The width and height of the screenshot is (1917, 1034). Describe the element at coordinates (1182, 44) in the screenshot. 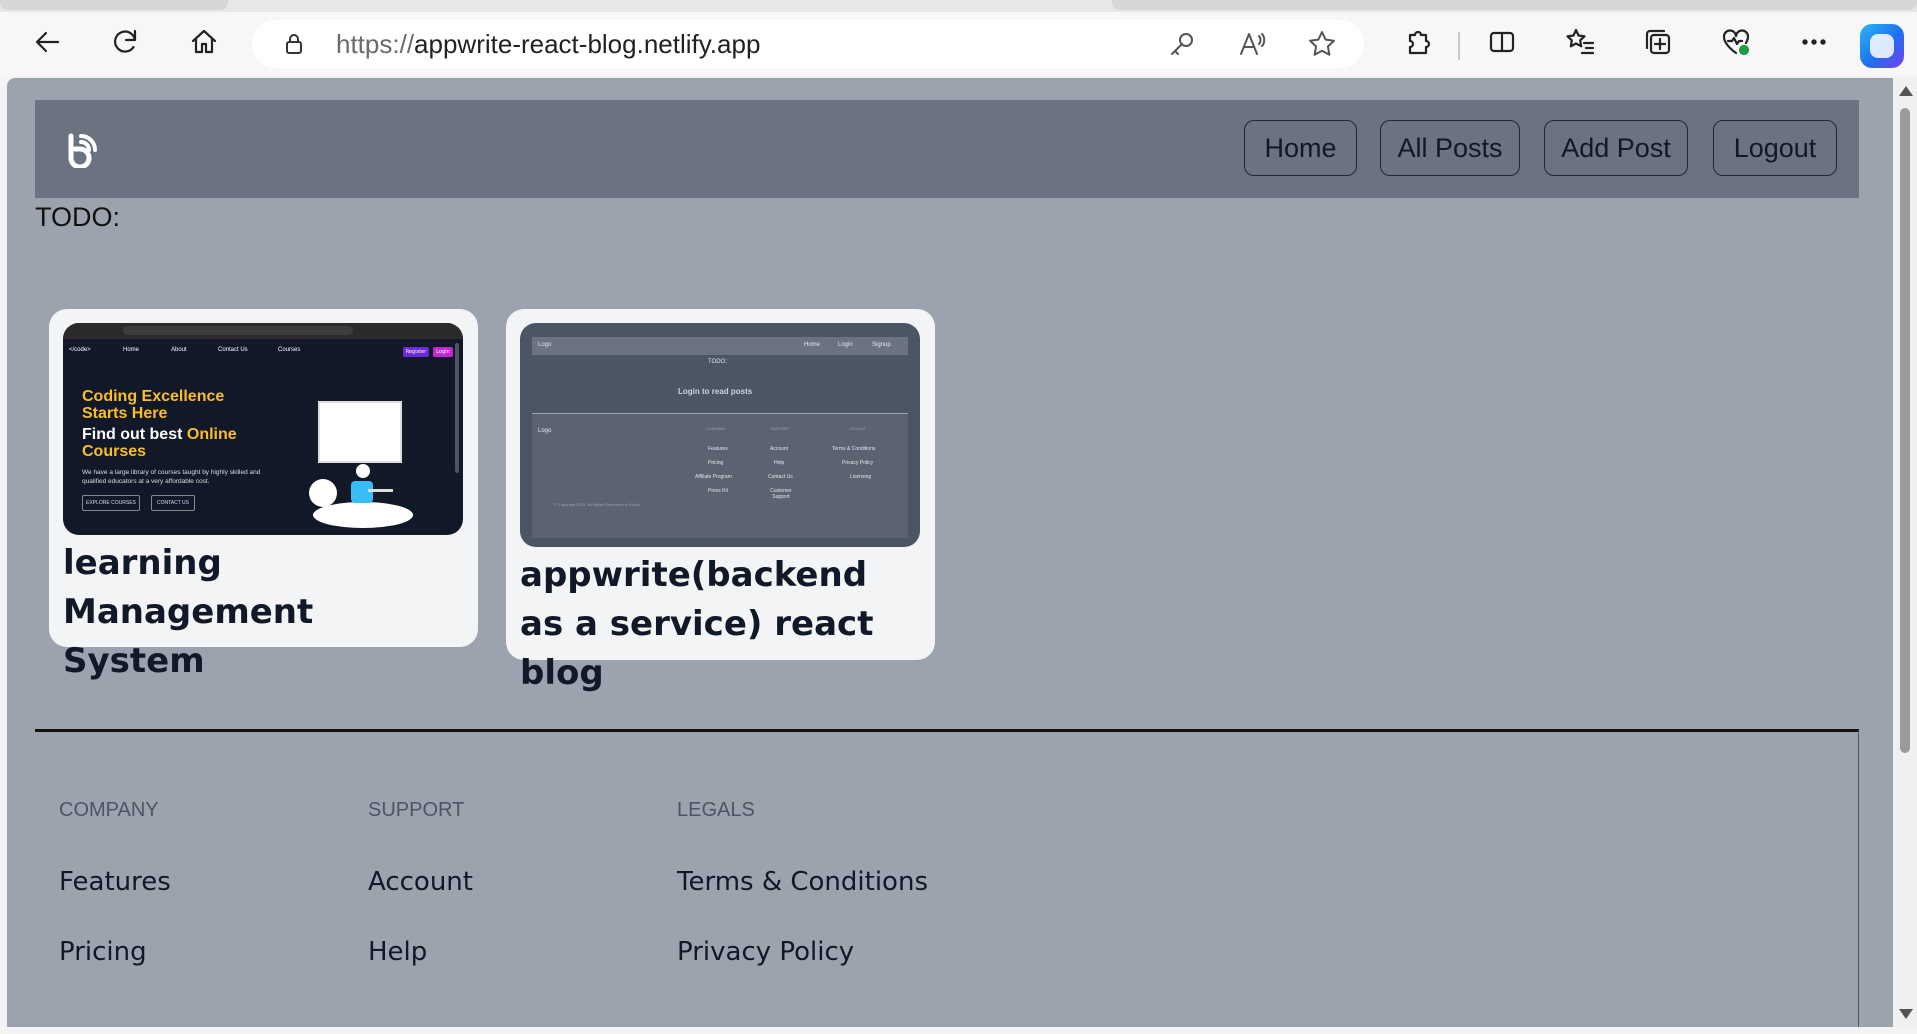

I see `key-icon` at that location.